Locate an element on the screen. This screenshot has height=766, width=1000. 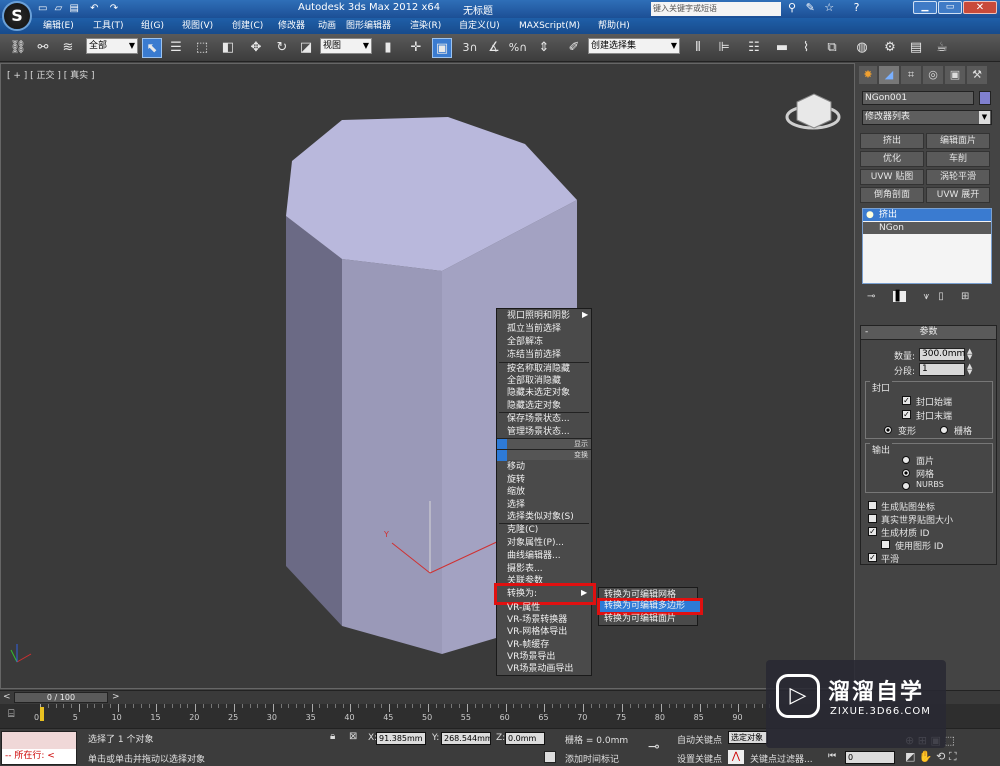
time-slider: 0 / 100 is located at coordinates (61, 697).